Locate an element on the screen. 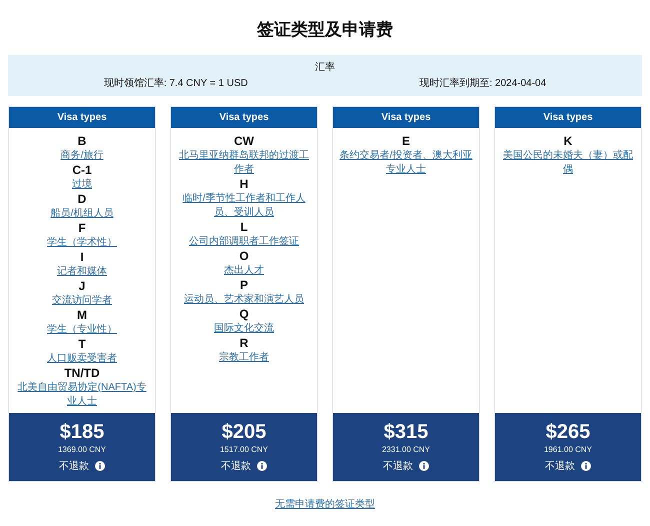 This screenshot has height=526, width=650. visa-code: P is located at coordinates (244, 285).